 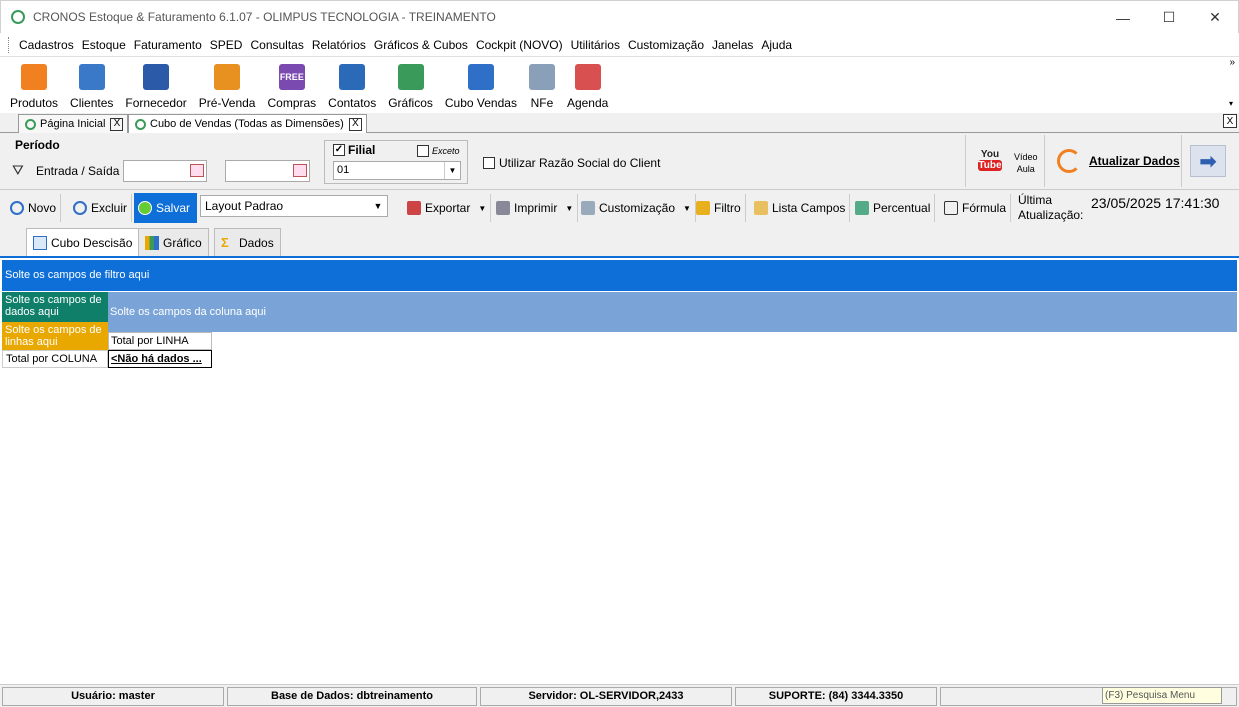 I want to click on video-aula-button: You Tube Vídeo Aula, so click(x=1004, y=161).